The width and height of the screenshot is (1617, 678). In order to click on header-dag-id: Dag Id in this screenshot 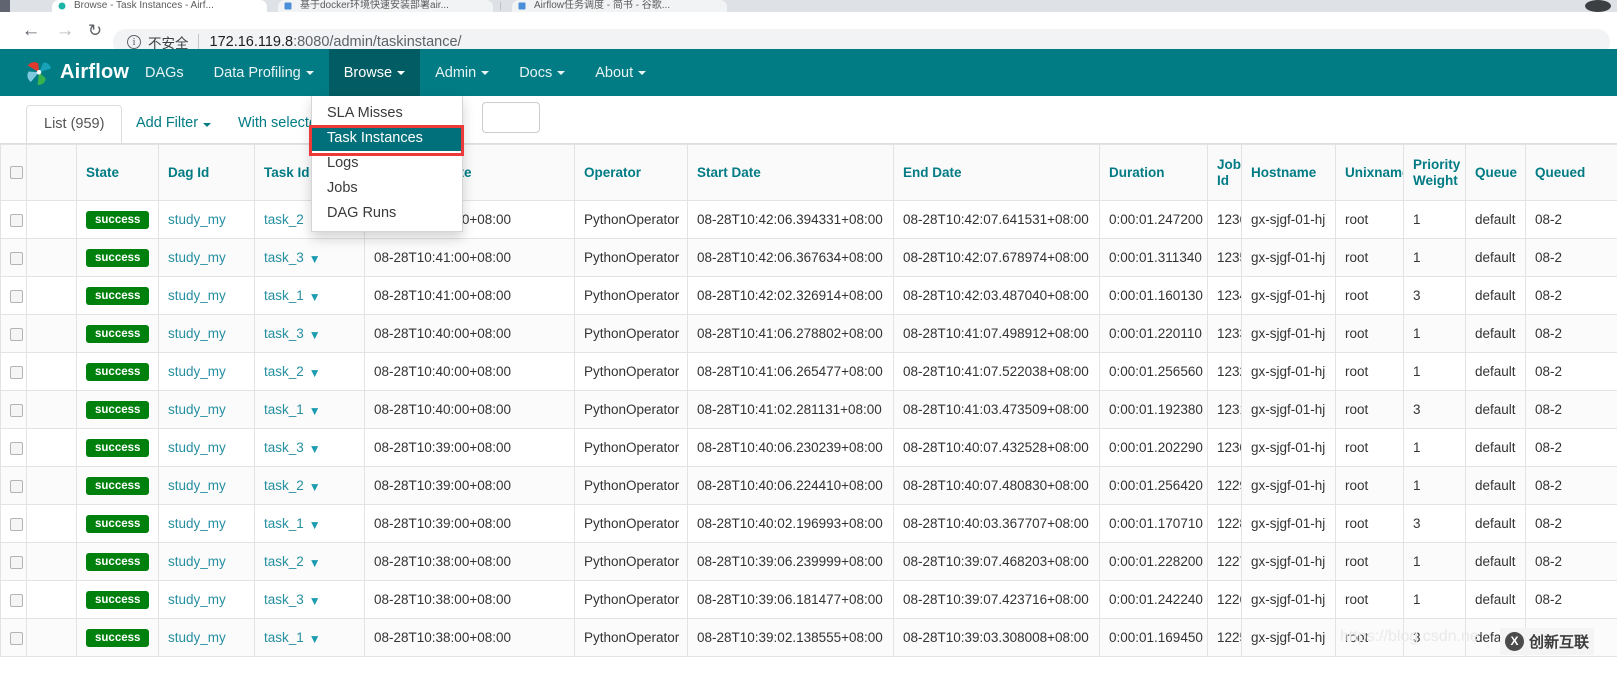, I will do `click(206, 172)`.